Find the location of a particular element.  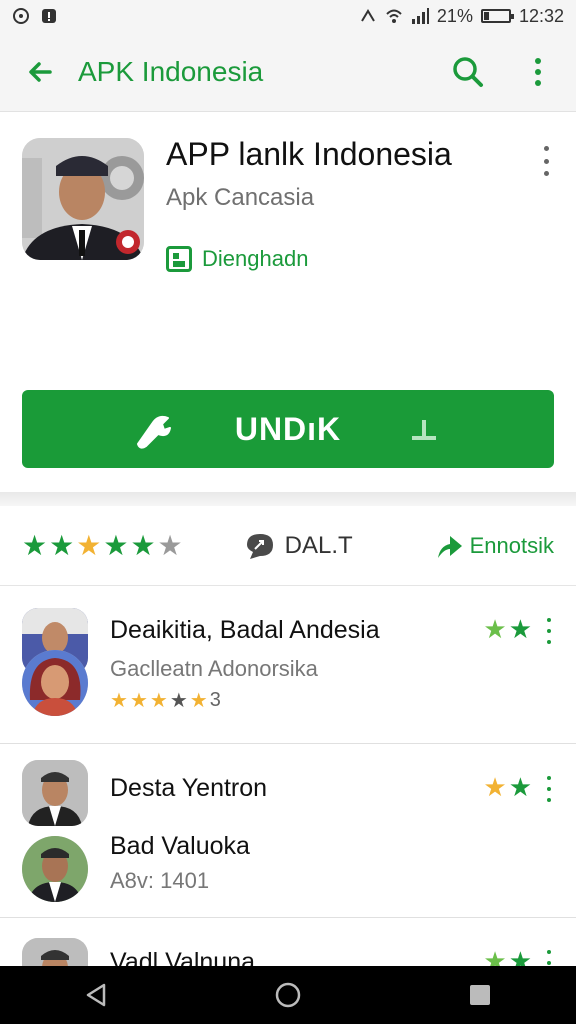

developer-name: Dienghadn is located at coordinates (255, 258).